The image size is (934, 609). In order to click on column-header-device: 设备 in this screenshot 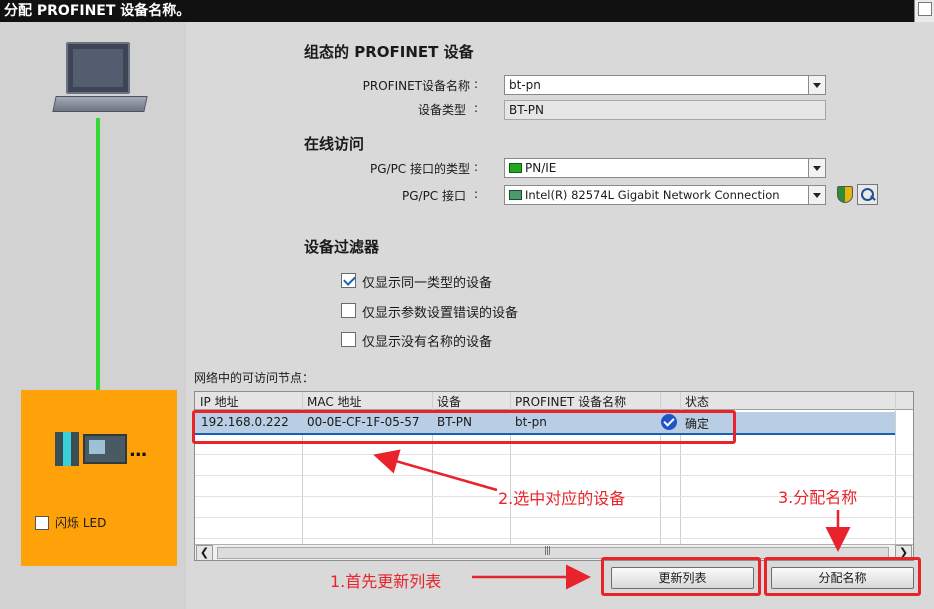, I will do `click(449, 401)`.